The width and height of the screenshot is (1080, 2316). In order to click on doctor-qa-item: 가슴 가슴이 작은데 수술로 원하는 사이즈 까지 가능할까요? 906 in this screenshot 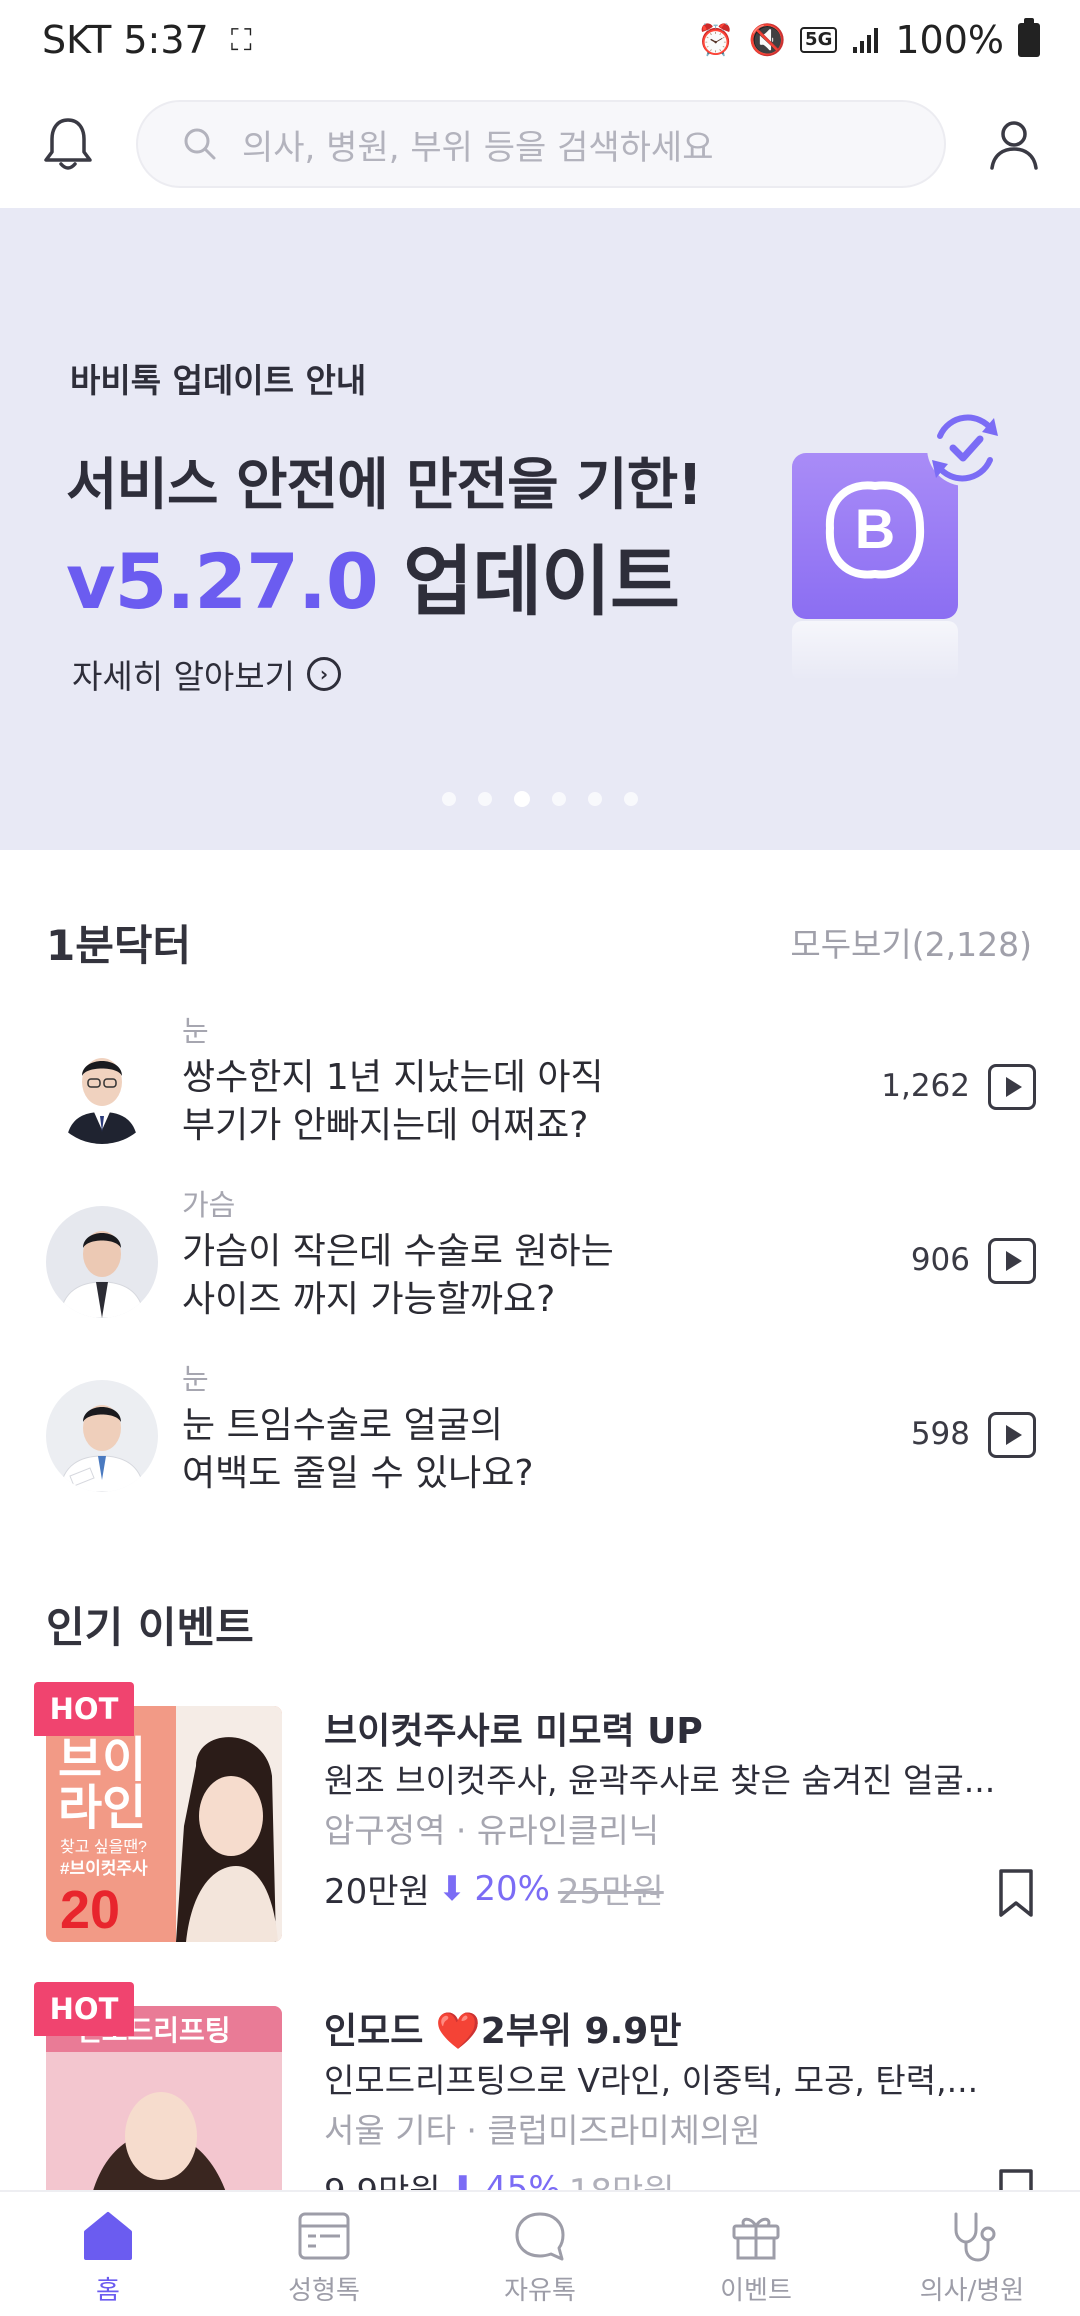, I will do `click(540, 1262)`.